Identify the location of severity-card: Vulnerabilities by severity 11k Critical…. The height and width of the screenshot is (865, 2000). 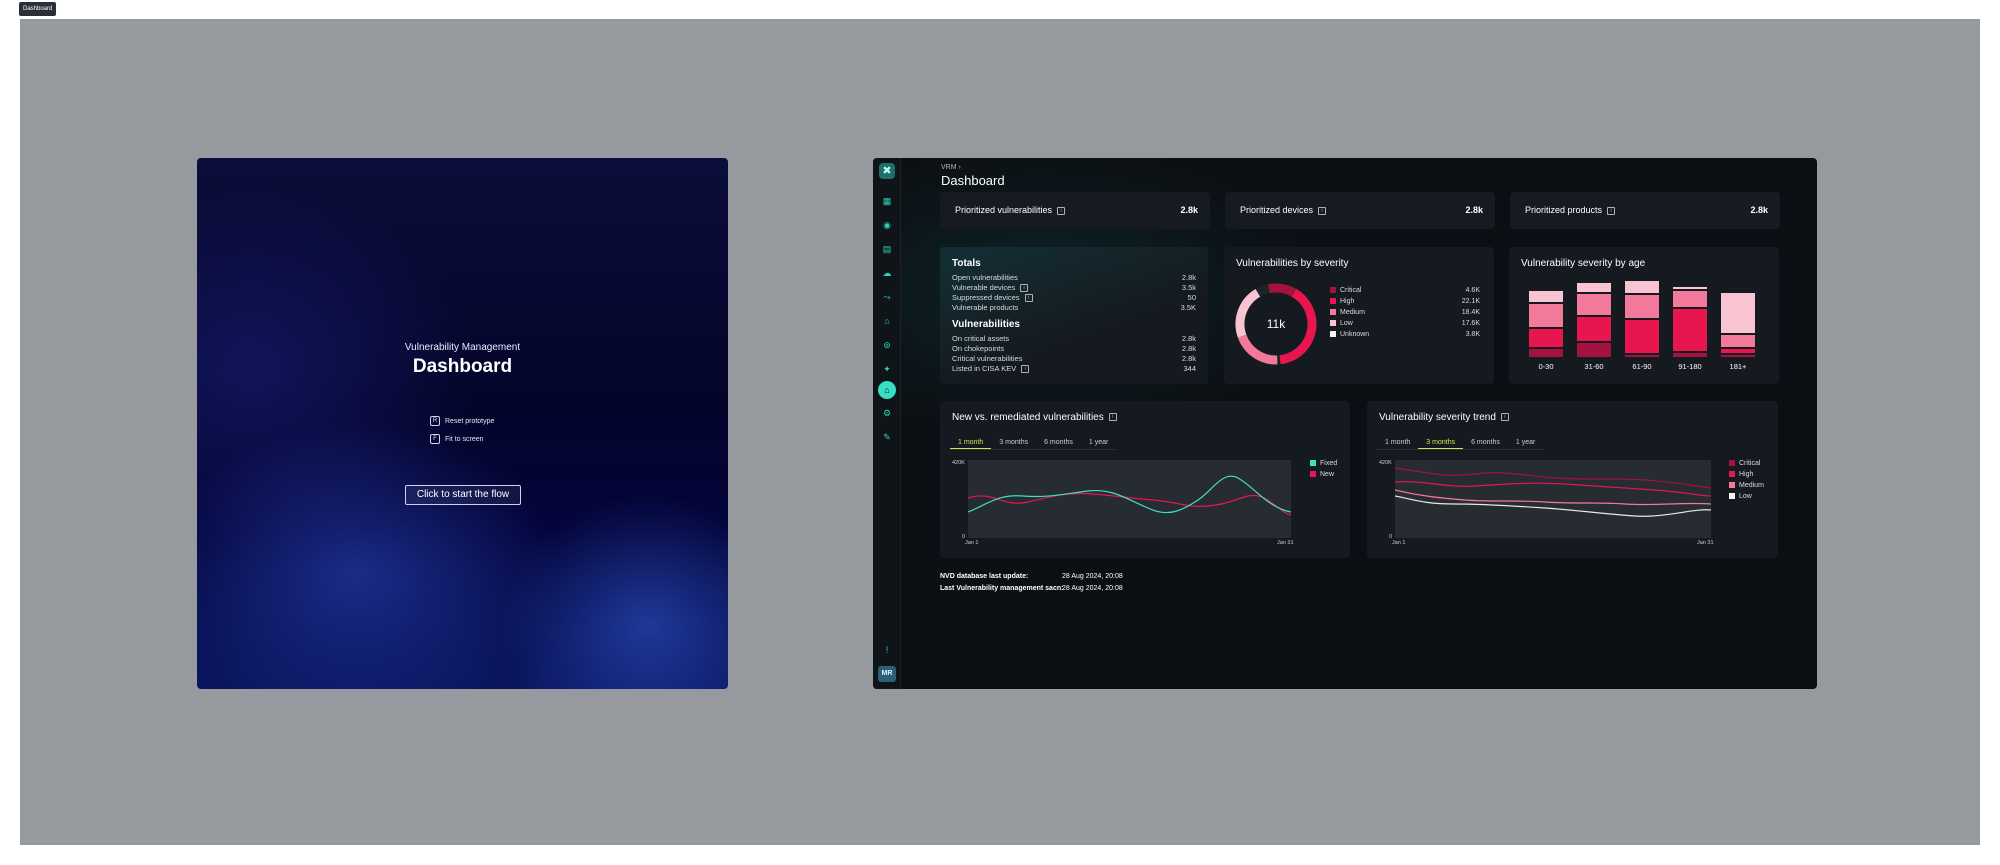
(1359, 315).